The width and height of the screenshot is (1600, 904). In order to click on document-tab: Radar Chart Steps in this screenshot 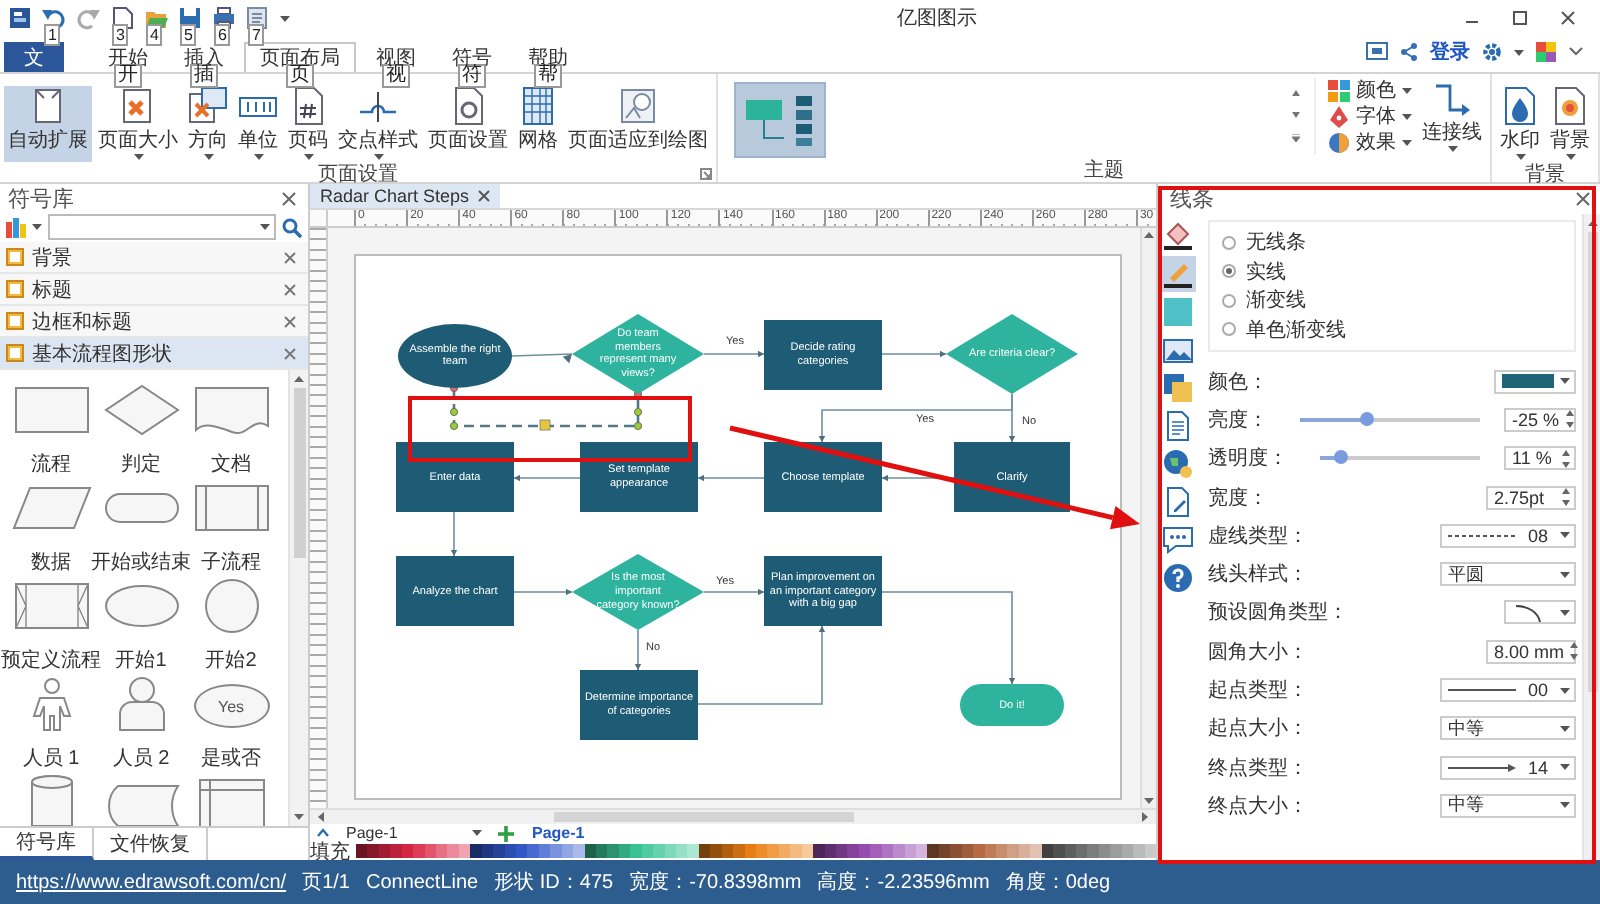, I will do `click(405, 196)`.